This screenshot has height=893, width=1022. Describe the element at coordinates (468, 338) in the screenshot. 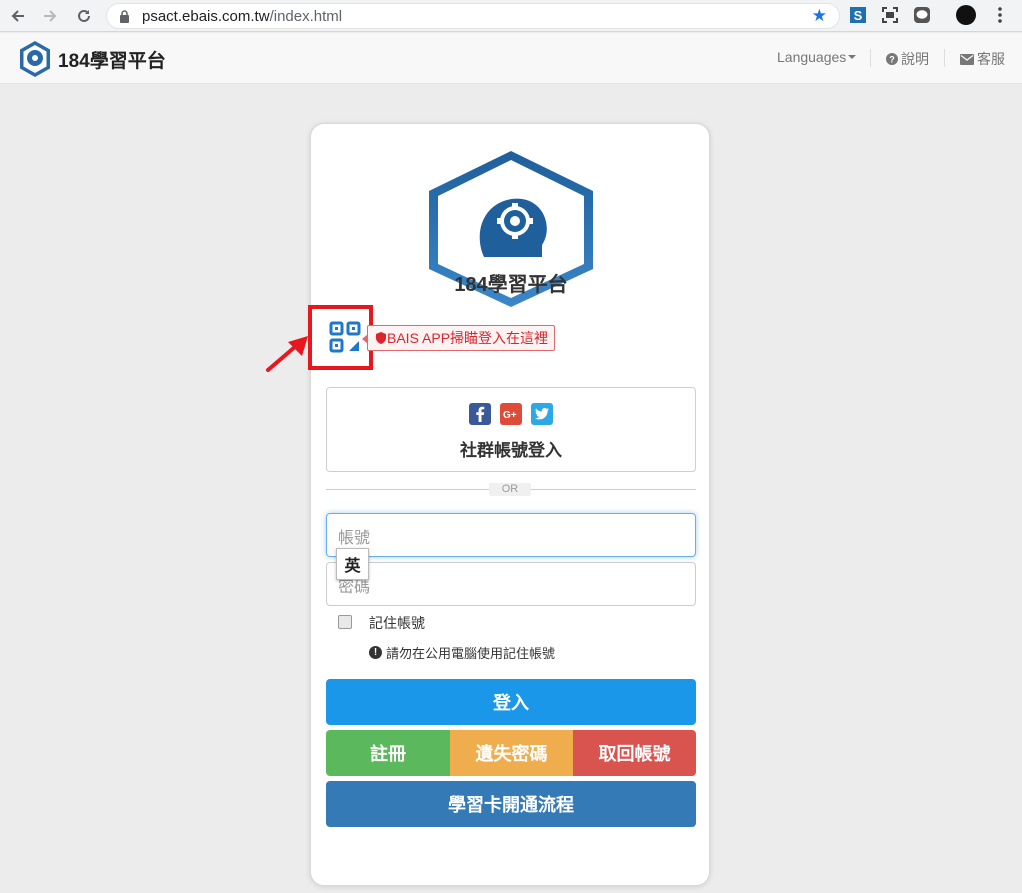

I see `qr-tip-text: BAIS APP掃瞄登入在這裡` at that location.